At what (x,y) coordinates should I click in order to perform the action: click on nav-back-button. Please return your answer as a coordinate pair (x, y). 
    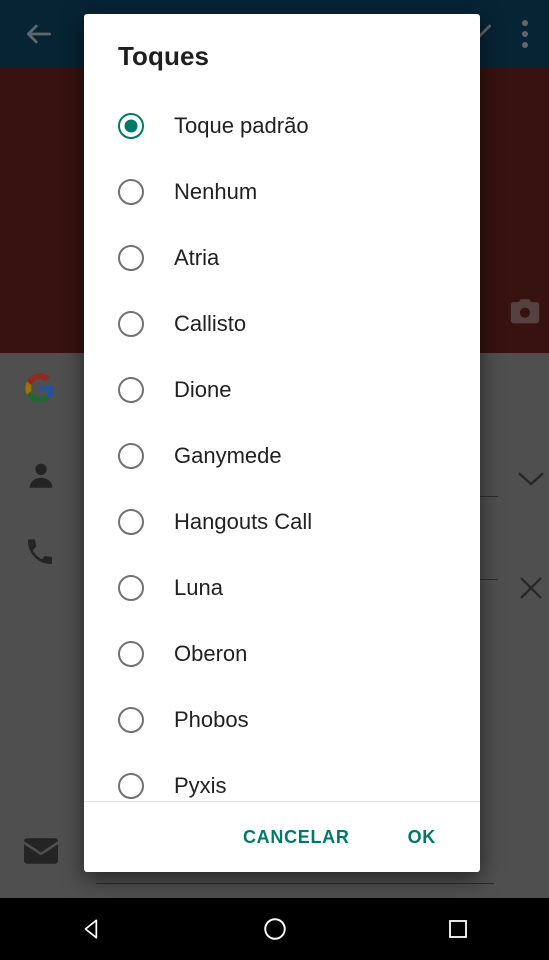
    Looking at the image, I should click on (92, 929).